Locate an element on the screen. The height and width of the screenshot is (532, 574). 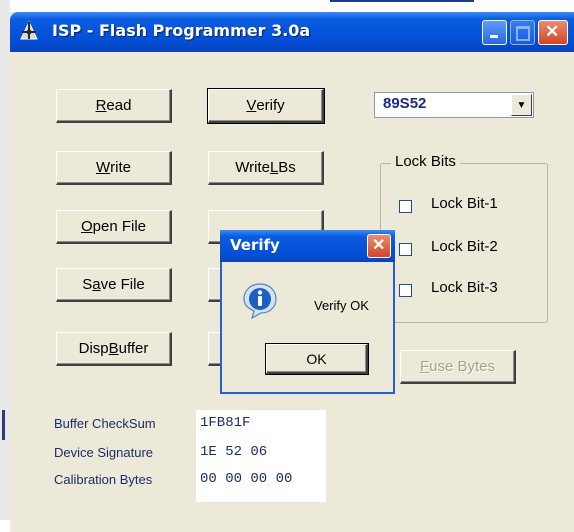
verify-dialog: Verify Verify OK OK is located at coordinates (307, 312).